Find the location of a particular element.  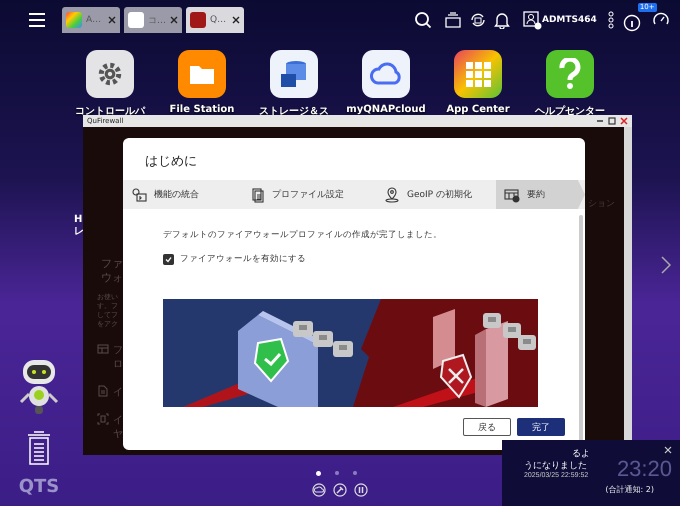

grid-icon is located at coordinates (103, 349).